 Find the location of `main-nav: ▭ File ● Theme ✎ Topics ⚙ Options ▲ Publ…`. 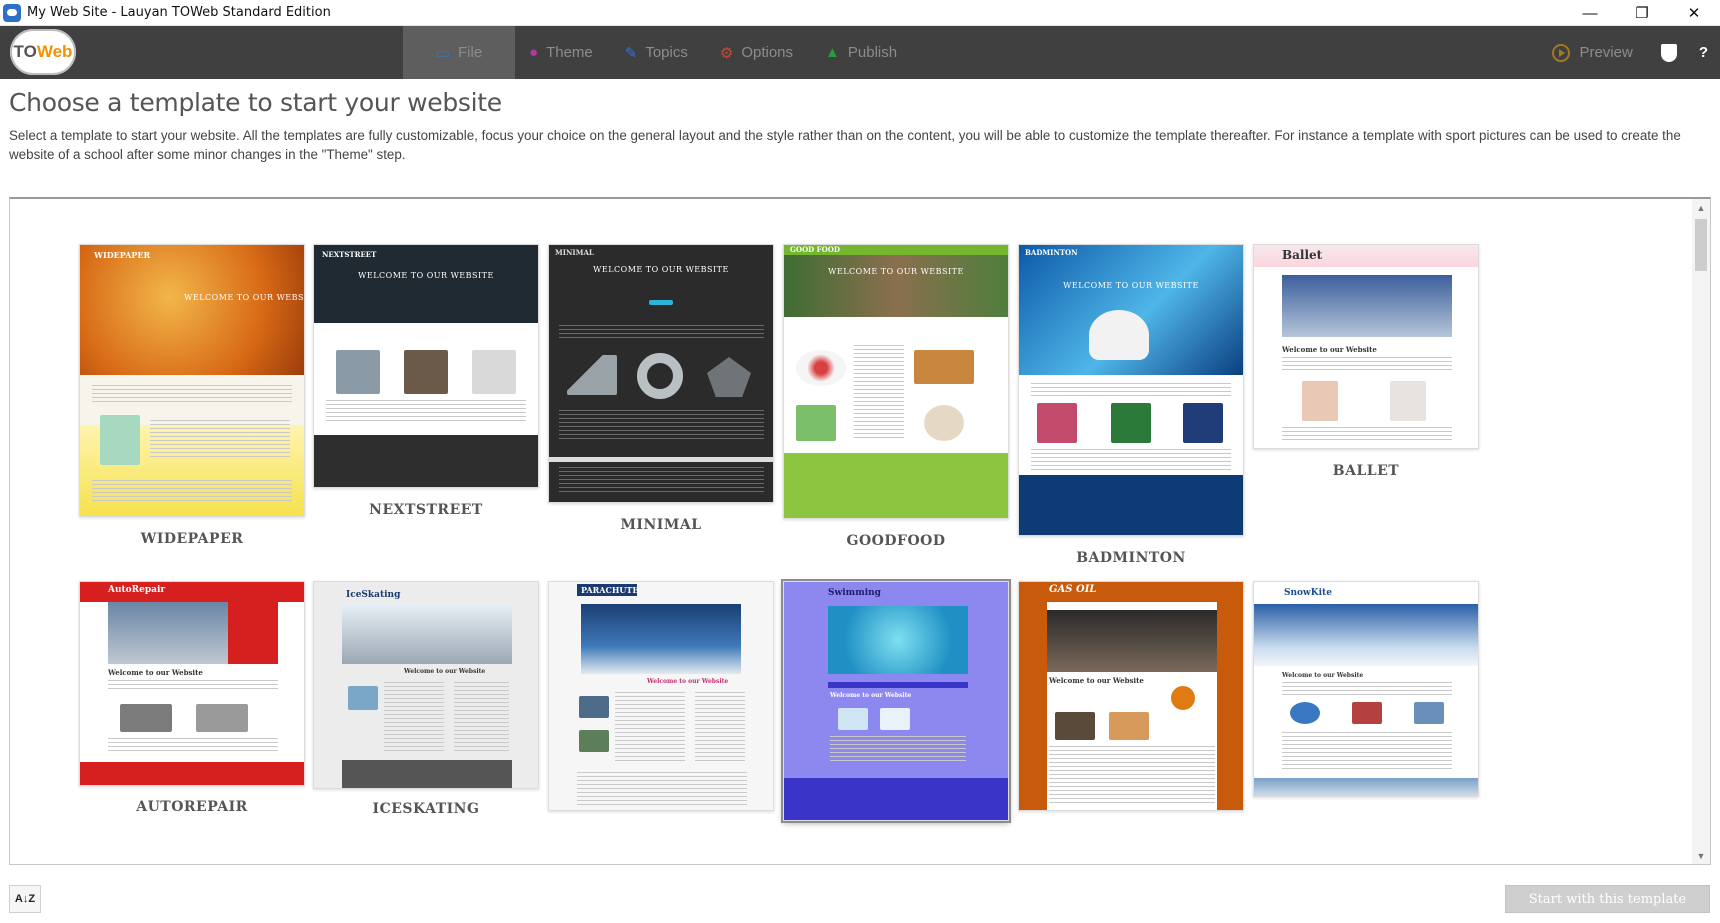

main-nav: ▭ File ● Theme ✎ Topics ⚙ Options ▲ Publ… is located at coordinates (659, 52).